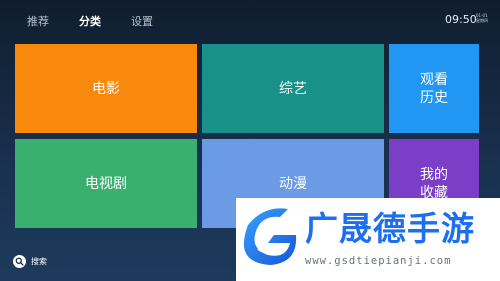 Image resolution: width=500 pixels, height=281 pixels. Describe the element at coordinates (378, 261) in the screenshot. I see `watermark-url: www.gsdtiepianji.com` at that location.